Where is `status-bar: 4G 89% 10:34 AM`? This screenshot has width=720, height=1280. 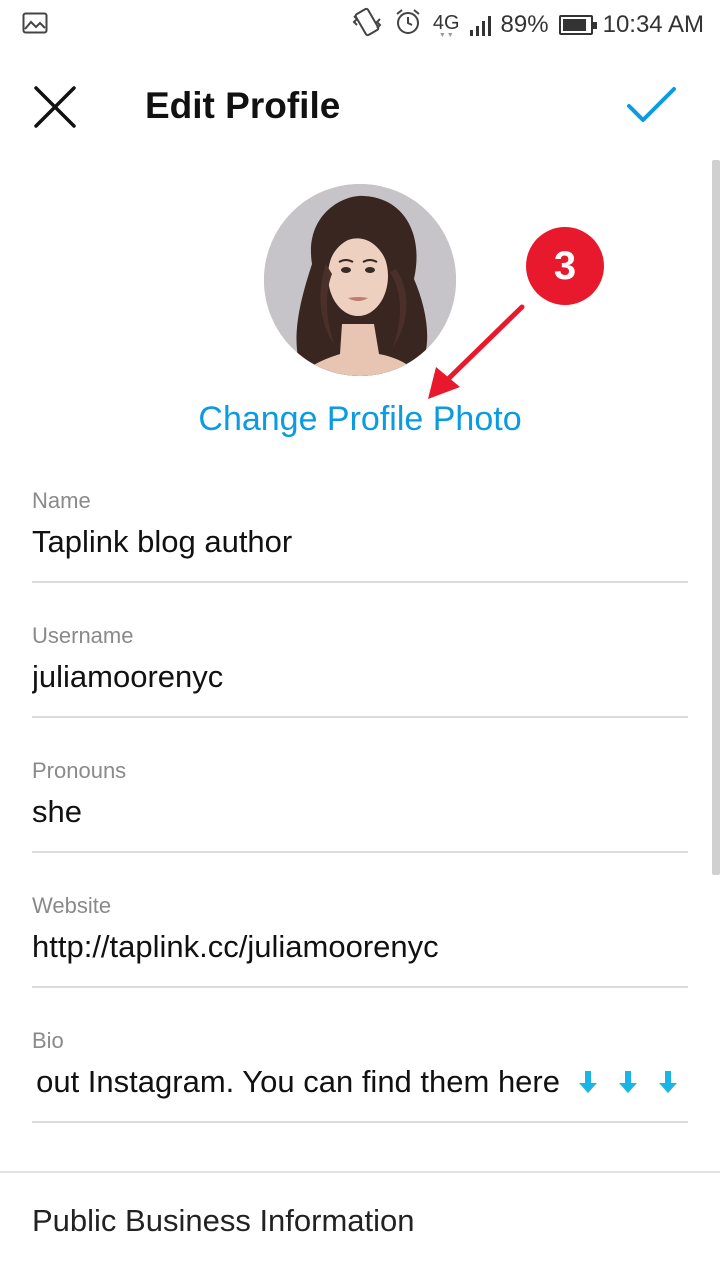
status-bar: 4G 89% 10:34 AM is located at coordinates (360, 25).